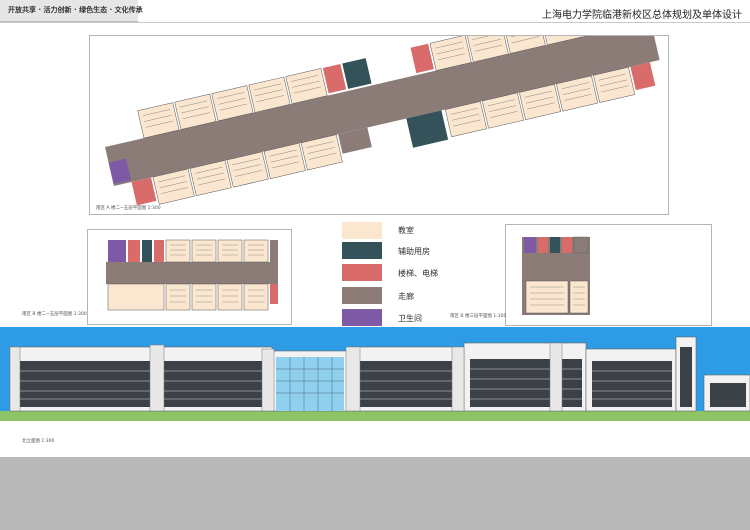  I want to click on legend-label-toilet: 卫生间, so click(410, 318).